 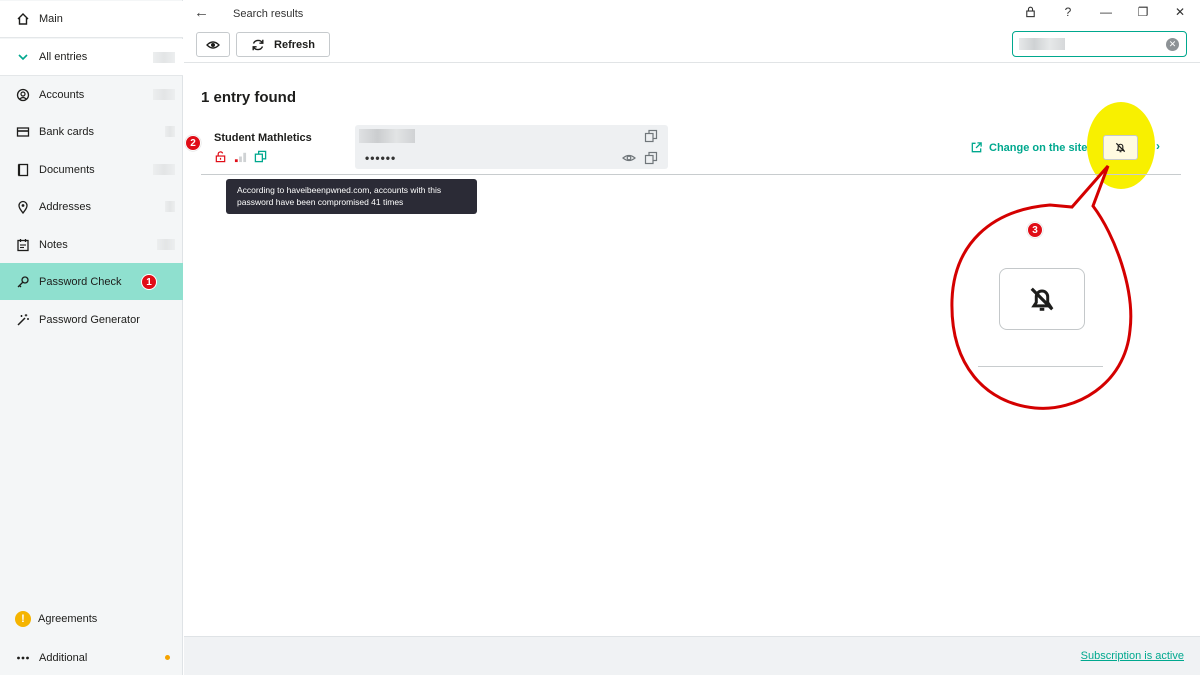 What do you see at coordinates (23, 95) in the screenshot?
I see `account-icon` at bounding box center [23, 95].